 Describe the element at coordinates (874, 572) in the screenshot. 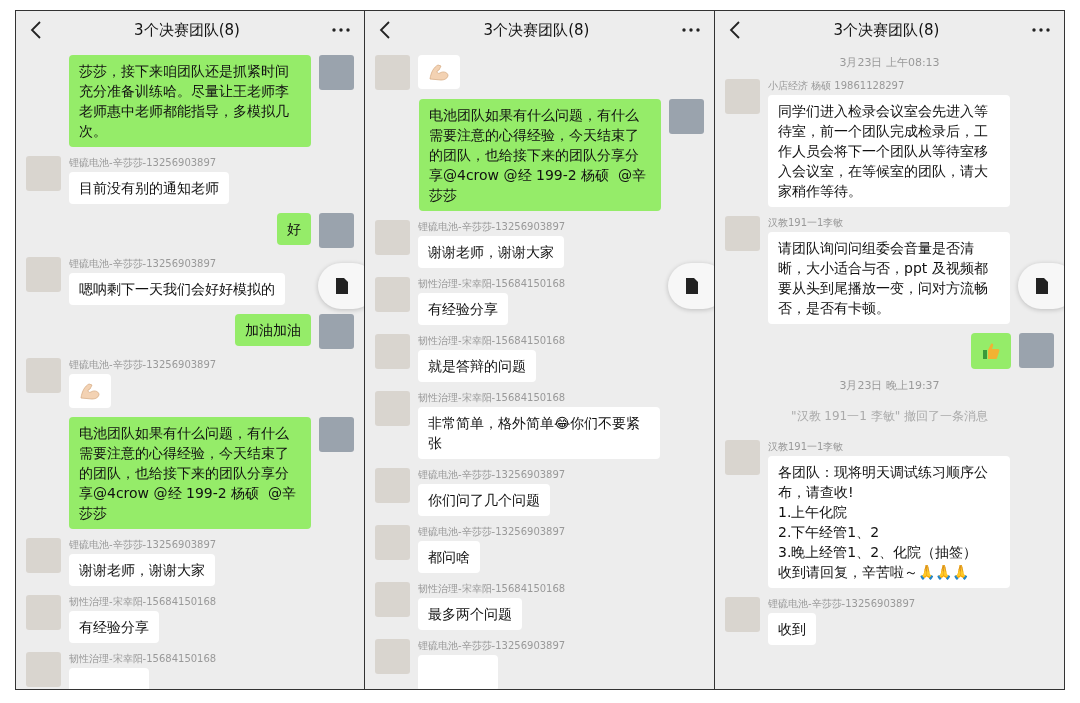

I see `message-line: 收到请回复，辛苦啦～🙏🙏🙏` at that location.